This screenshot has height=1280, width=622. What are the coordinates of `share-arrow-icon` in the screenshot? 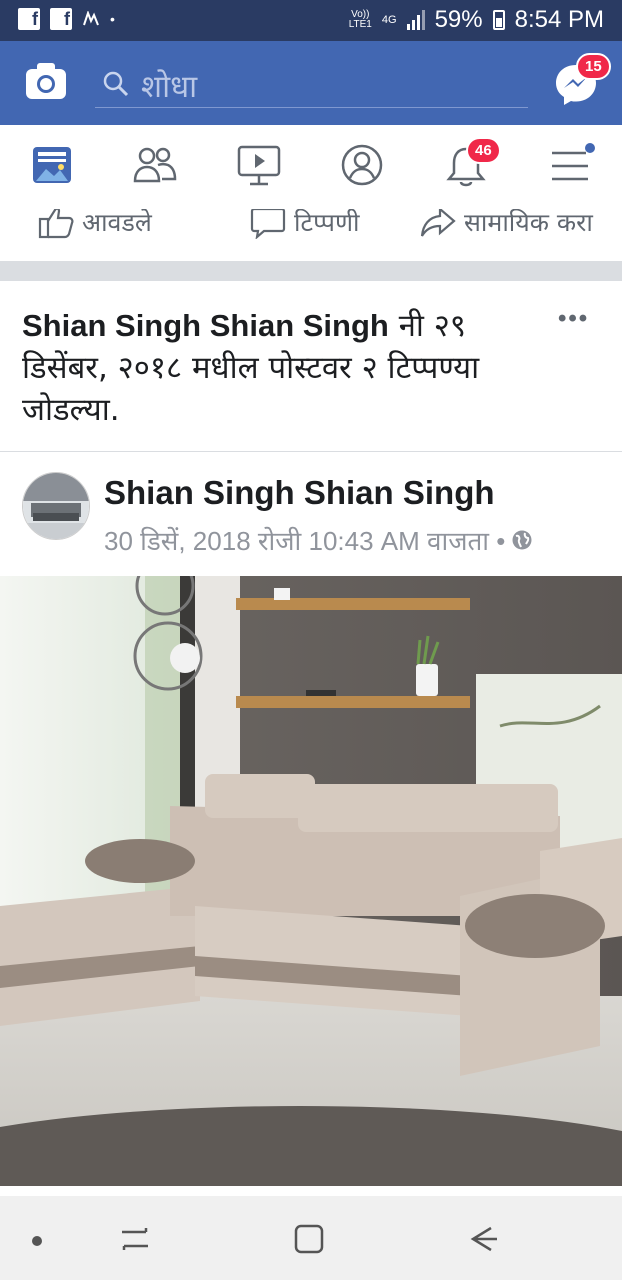 It's located at (438, 223).